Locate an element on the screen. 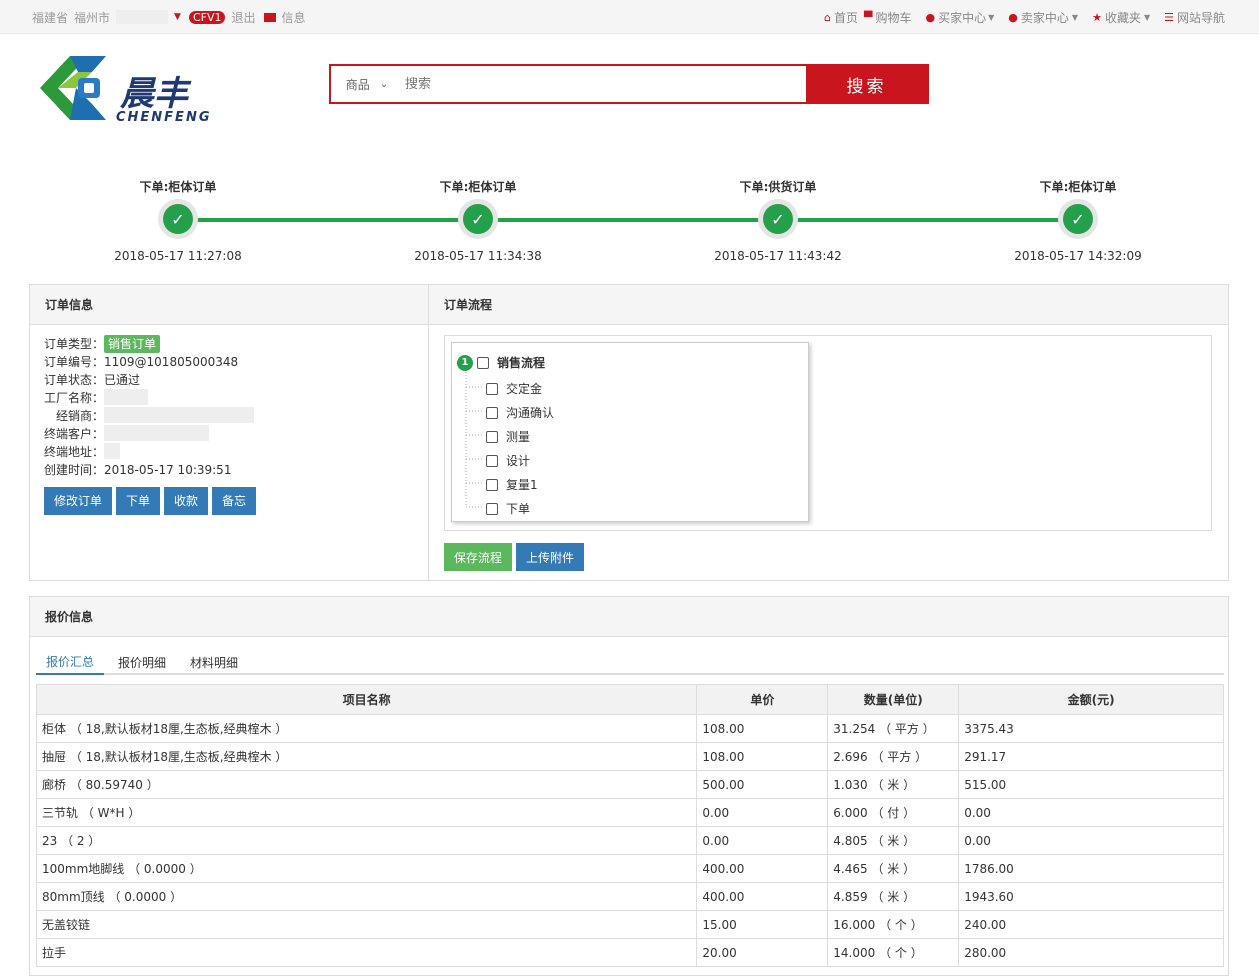 The image size is (1259, 976). province-label: 福建省 is located at coordinates (50, 17).